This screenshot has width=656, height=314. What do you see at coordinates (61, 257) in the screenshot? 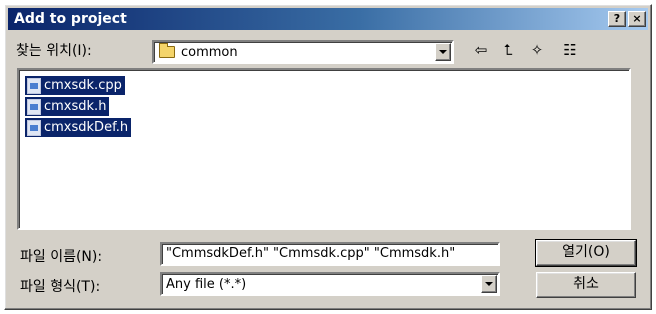
I see `file-name-label: 파일 이름(N):` at bounding box center [61, 257].